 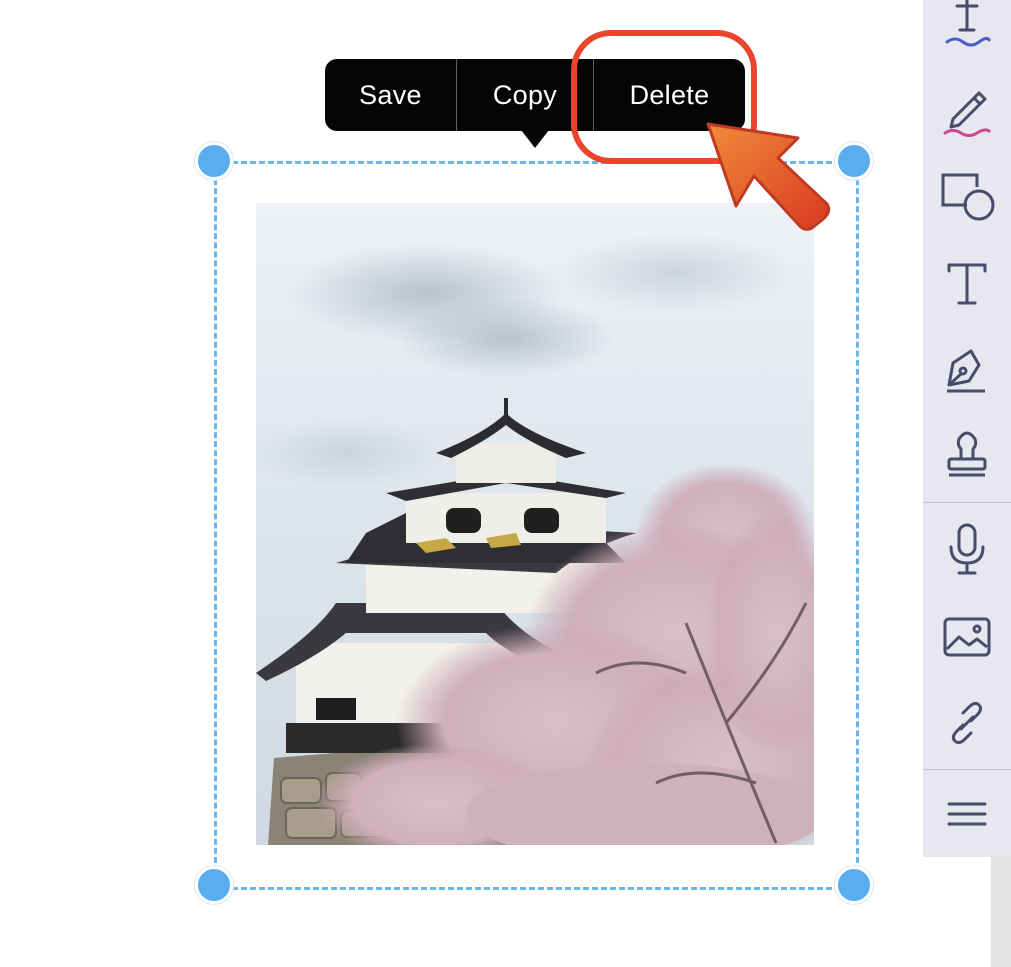 I want to click on signature-pen-icon, so click(x=966, y=371).